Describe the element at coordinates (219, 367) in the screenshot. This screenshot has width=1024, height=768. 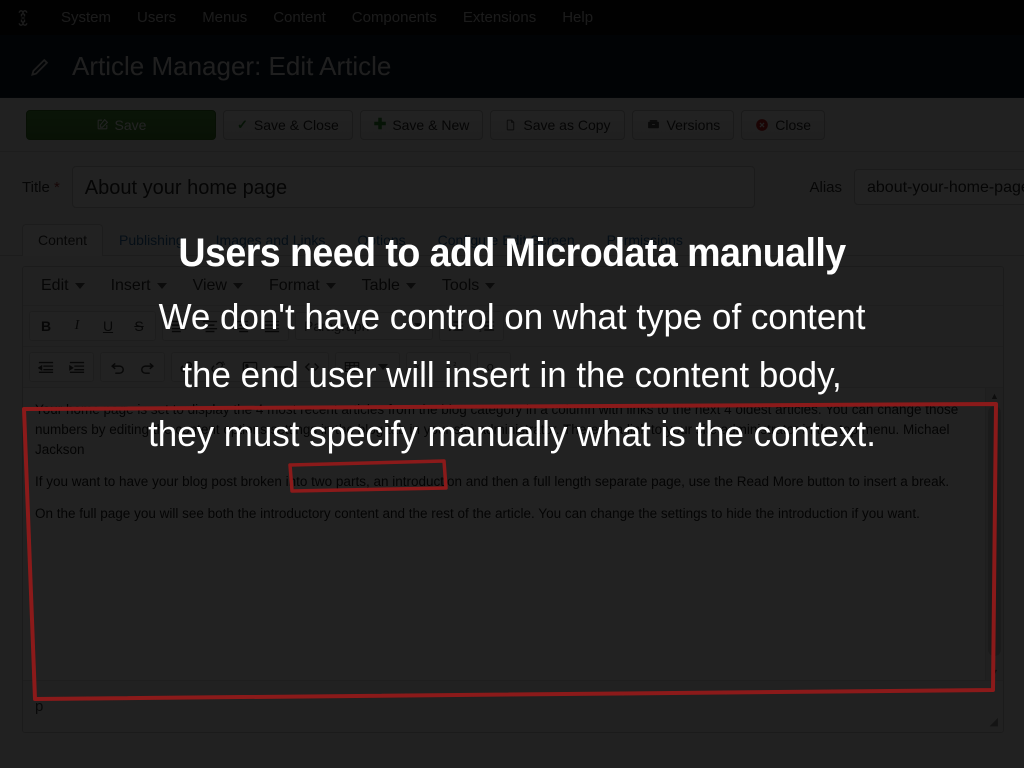
I see `unlink-icon` at that location.